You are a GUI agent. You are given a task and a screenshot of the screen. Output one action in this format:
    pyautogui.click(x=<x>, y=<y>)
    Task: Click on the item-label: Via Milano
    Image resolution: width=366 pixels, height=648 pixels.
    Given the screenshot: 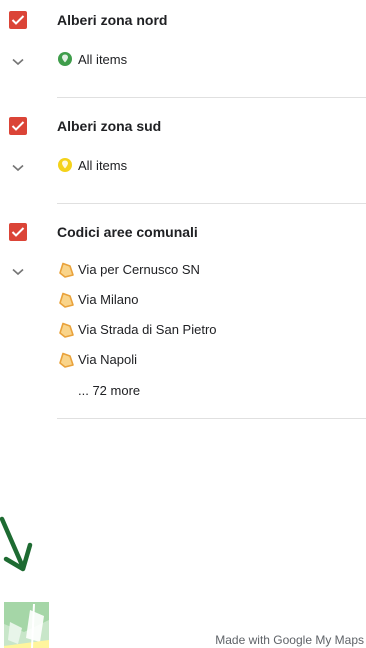 What is the action you would take?
    pyautogui.click(x=108, y=299)
    